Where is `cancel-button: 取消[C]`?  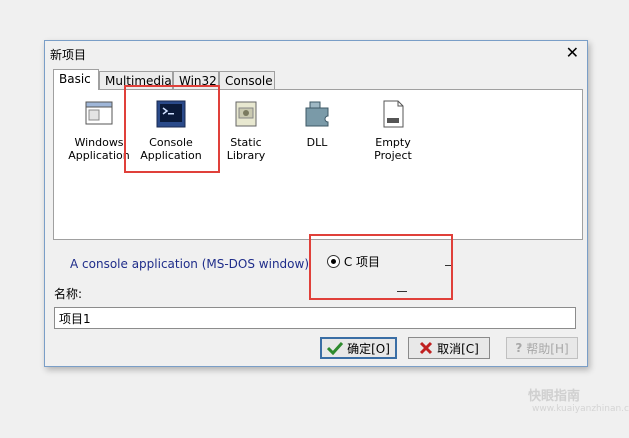
cancel-button: 取消[C] is located at coordinates (449, 348).